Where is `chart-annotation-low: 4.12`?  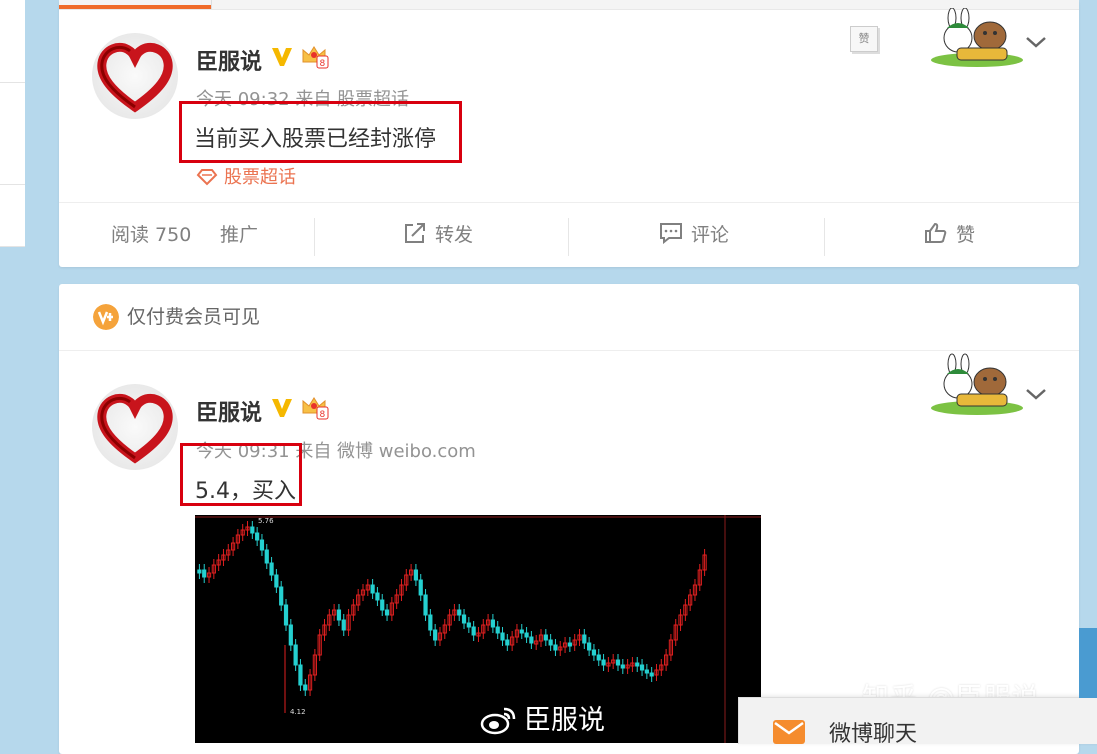 chart-annotation-low: 4.12 is located at coordinates (298, 712).